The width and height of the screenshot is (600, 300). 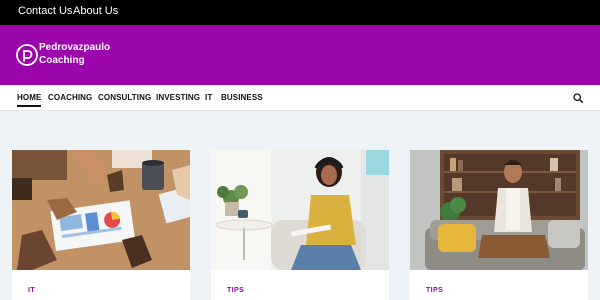 What do you see at coordinates (27, 55) in the screenshot?
I see `brand-logo-icon` at bounding box center [27, 55].